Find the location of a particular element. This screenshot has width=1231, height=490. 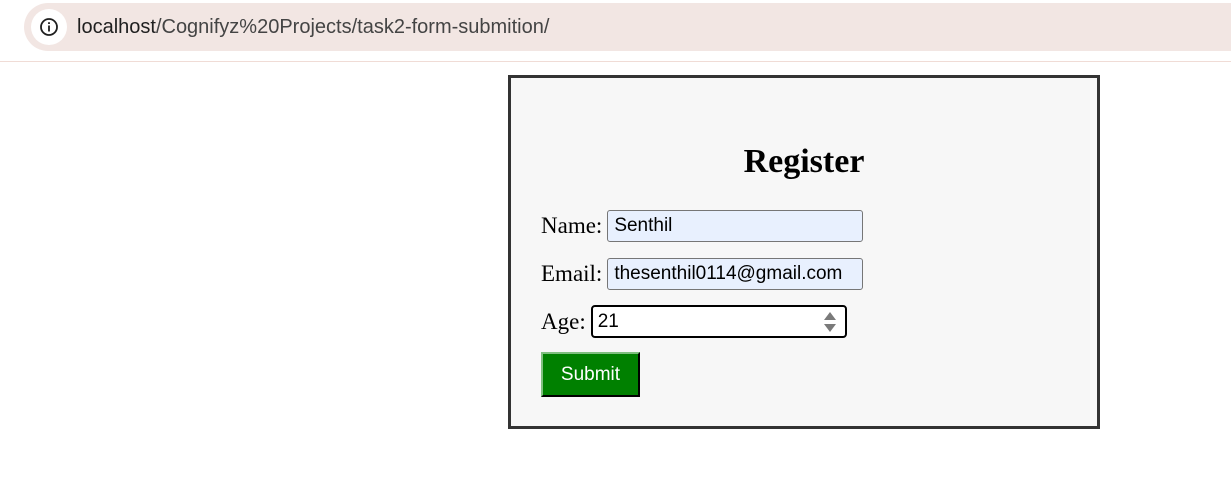

name-row: Name: is located at coordinates (702, 226).